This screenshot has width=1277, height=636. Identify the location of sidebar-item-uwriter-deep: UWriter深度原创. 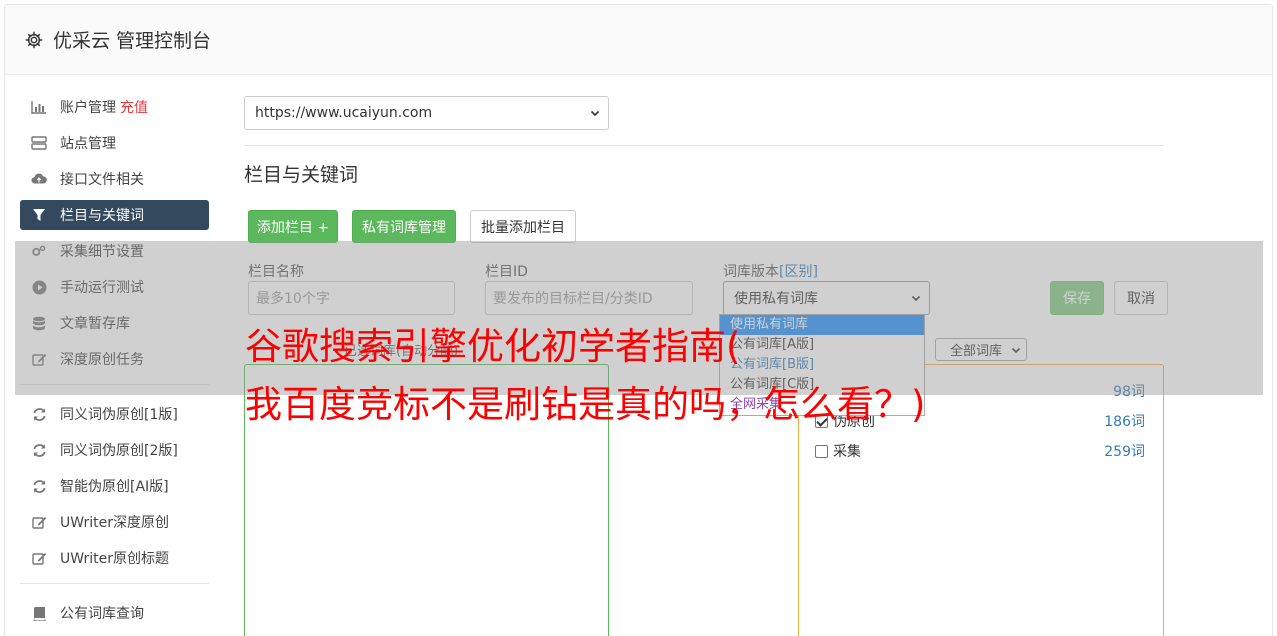
(114, 522).